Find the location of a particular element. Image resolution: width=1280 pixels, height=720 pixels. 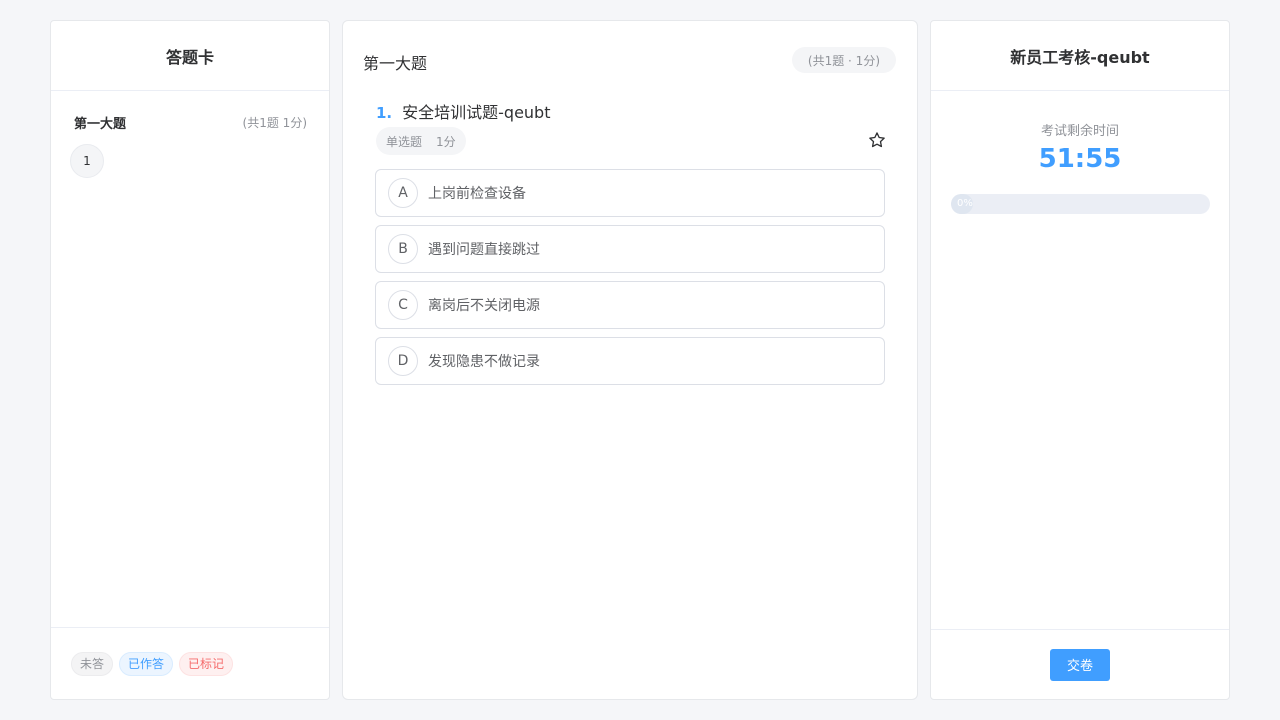

option-text: 离岗后不关闭电源 is located at coordinates (484, 306).